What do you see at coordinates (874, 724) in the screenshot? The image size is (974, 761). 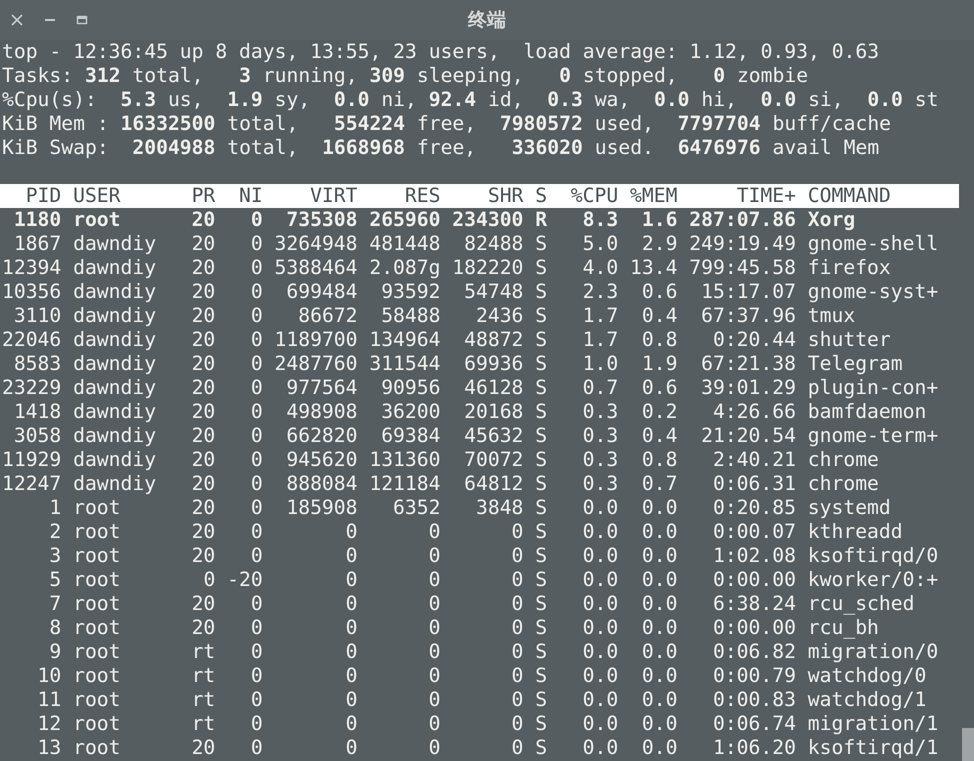 I see `table-cell-text: migration/1` at bounding box center [874, 724].